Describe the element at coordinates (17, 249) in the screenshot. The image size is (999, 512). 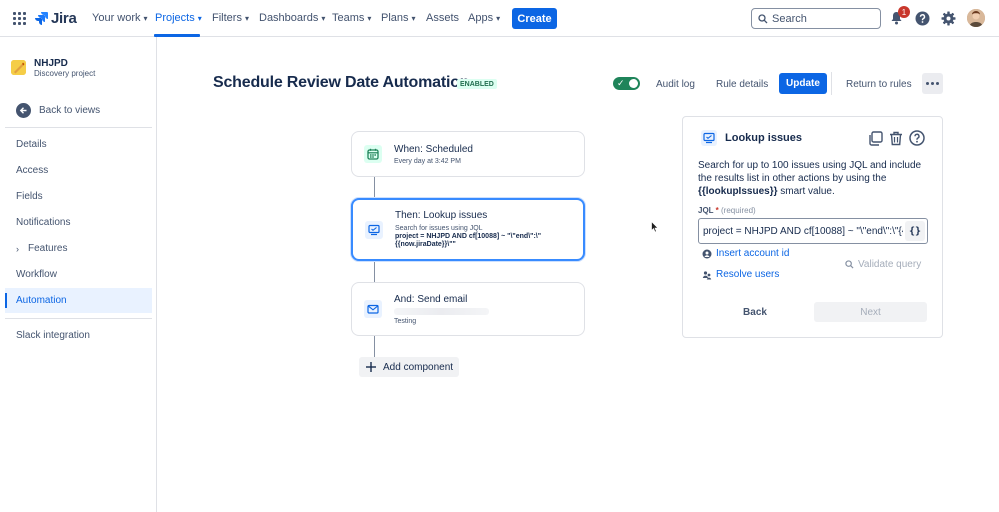
I see `chevron-right-icon: ›` at that location.